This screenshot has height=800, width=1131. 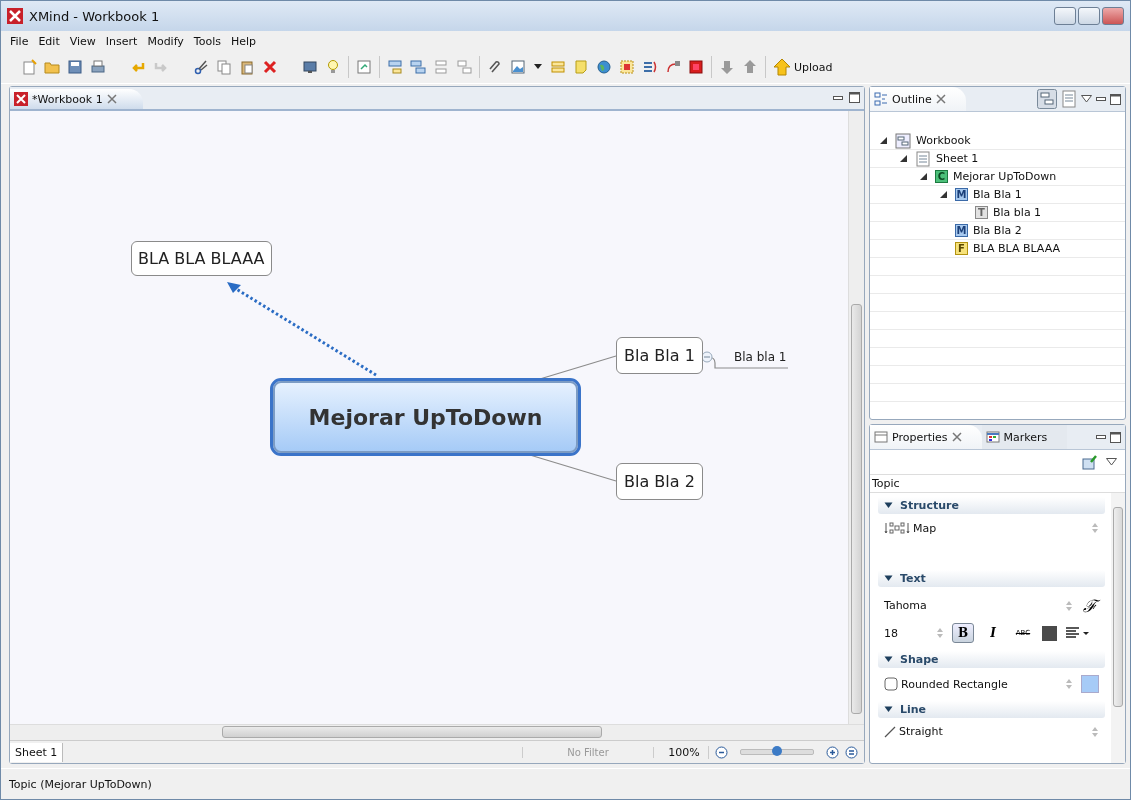 I want to click on panel-tab: Markers, so click(x=1024, y=437).